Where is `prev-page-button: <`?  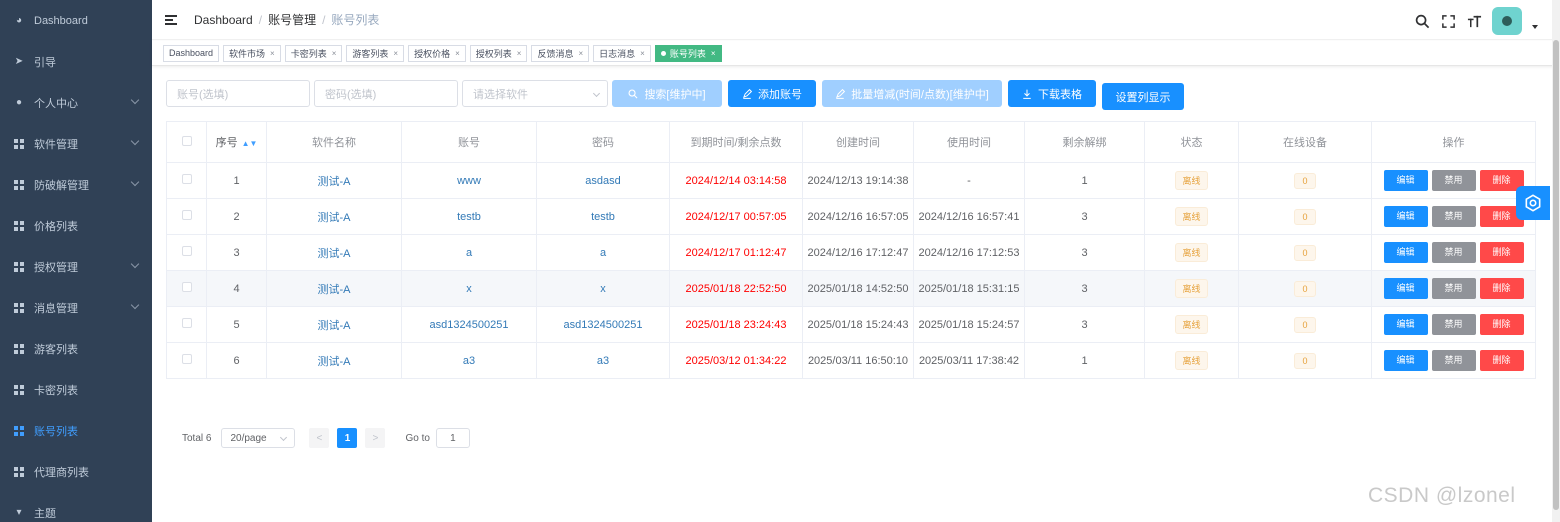
prev-page-button: < is located at coordinates (319, 438).